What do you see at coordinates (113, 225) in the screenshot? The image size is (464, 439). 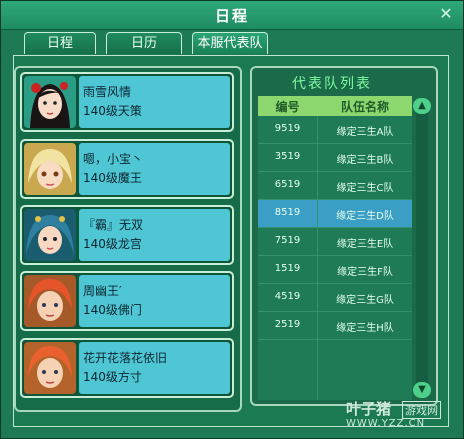 I see `player-name: 『霸』无双` at bounding box center [113, 225].